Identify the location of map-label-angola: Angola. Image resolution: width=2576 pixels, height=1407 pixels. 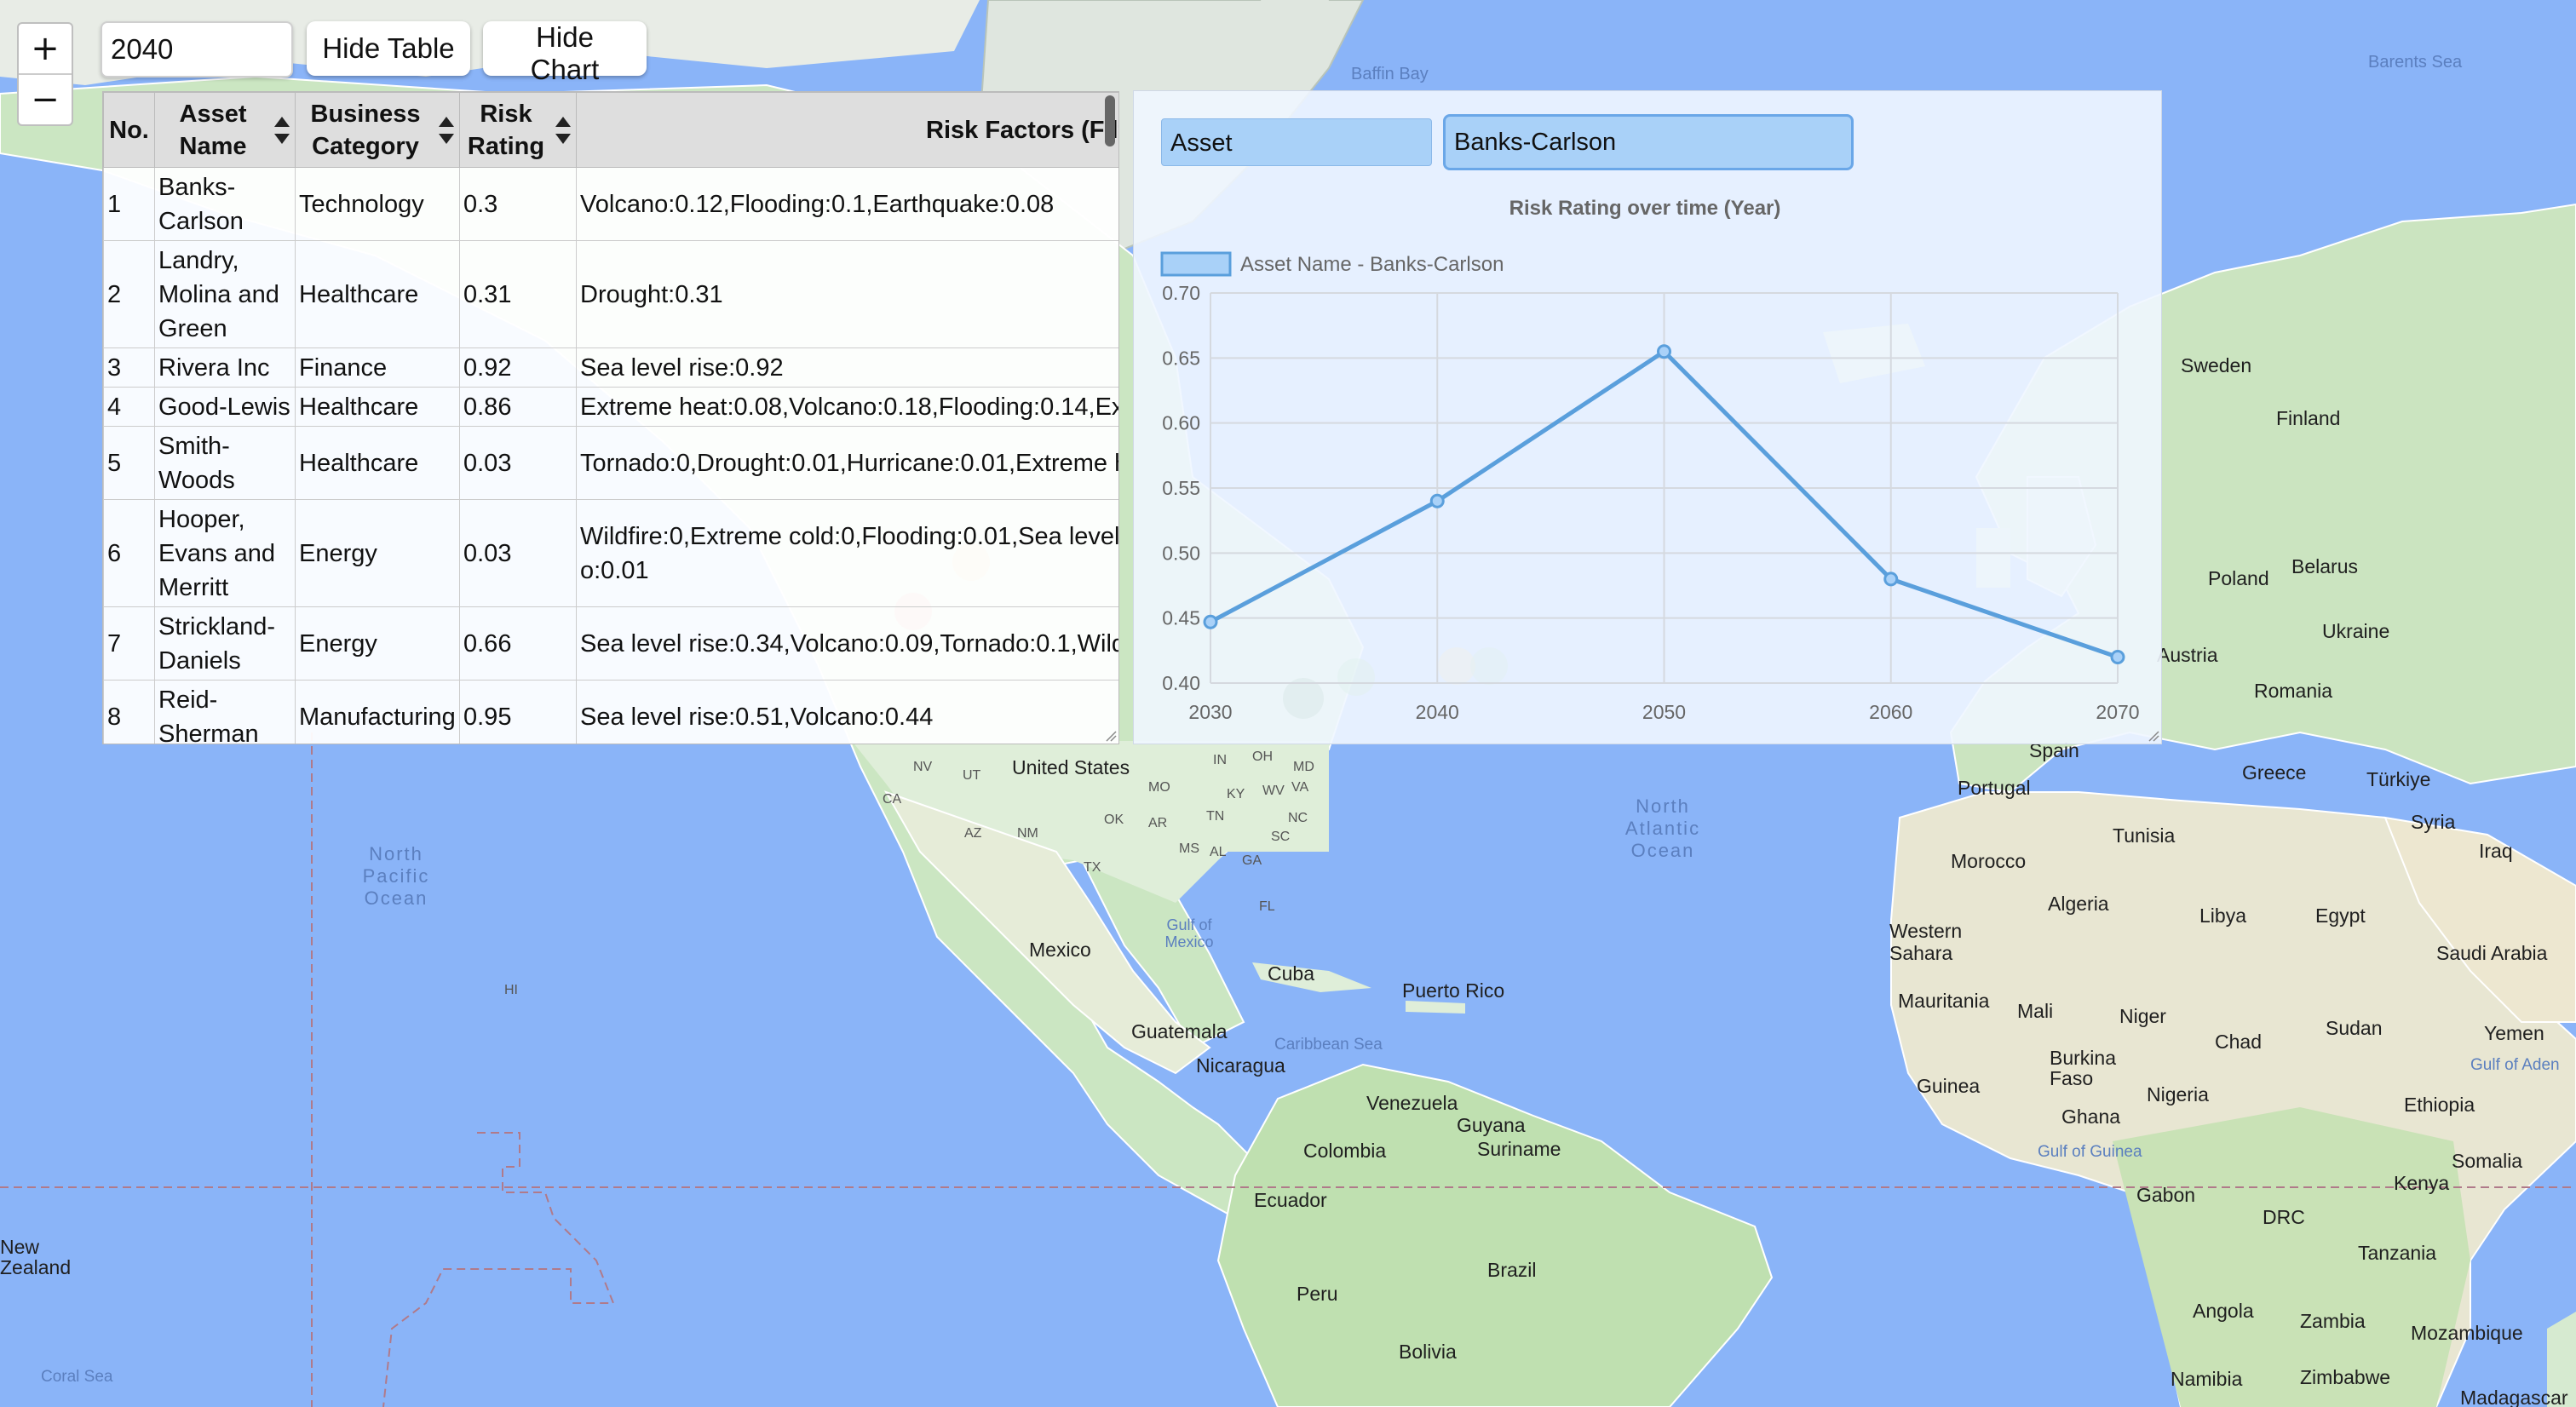
(2224, 1311).